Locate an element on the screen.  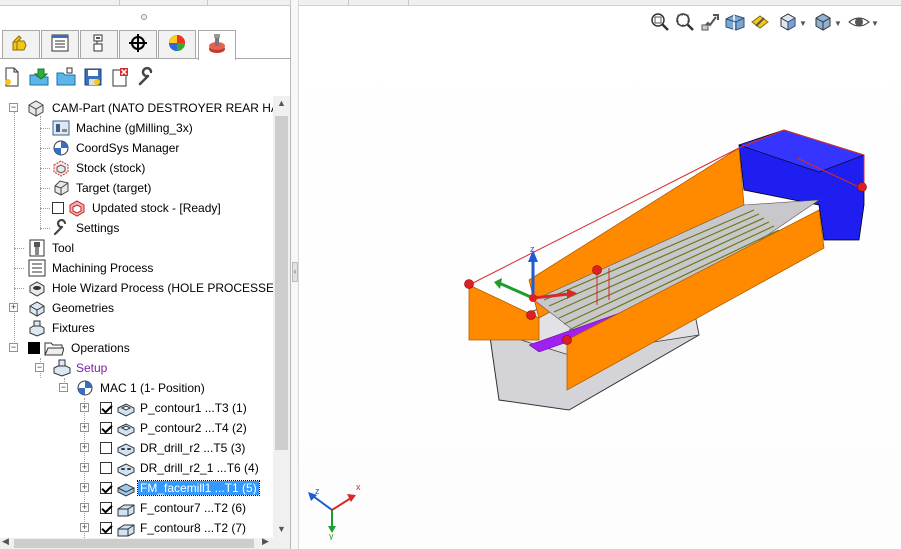
tree-item-mac1: − MAC 1 (1- Position) is located at coordinates (136, 388).